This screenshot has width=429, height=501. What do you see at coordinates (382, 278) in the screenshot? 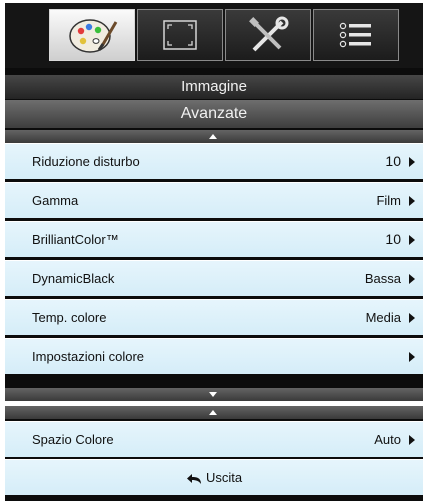
I see `menu-item-value: Bassa` at bounding box center [382, 278].